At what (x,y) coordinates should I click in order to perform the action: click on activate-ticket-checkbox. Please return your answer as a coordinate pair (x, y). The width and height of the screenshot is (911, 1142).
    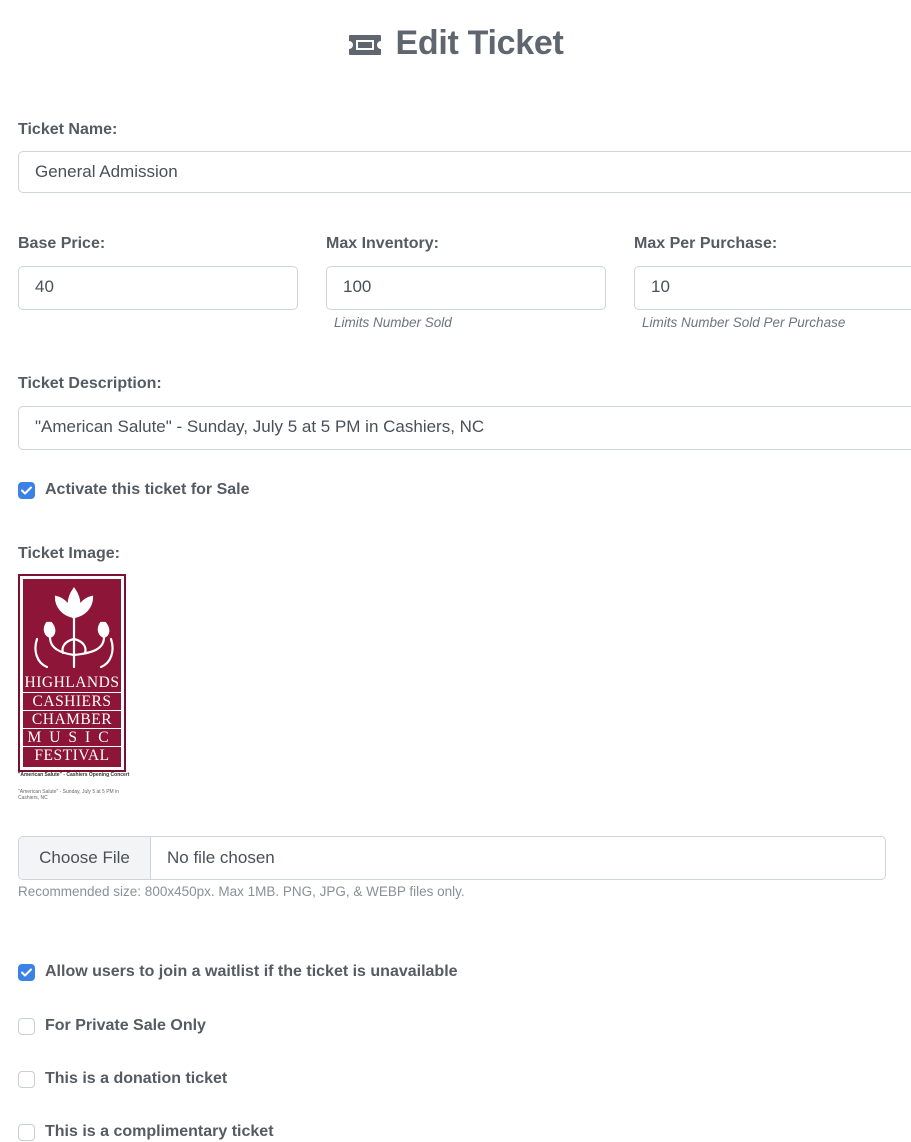
    Looking at the image, I should click on (26, 490).